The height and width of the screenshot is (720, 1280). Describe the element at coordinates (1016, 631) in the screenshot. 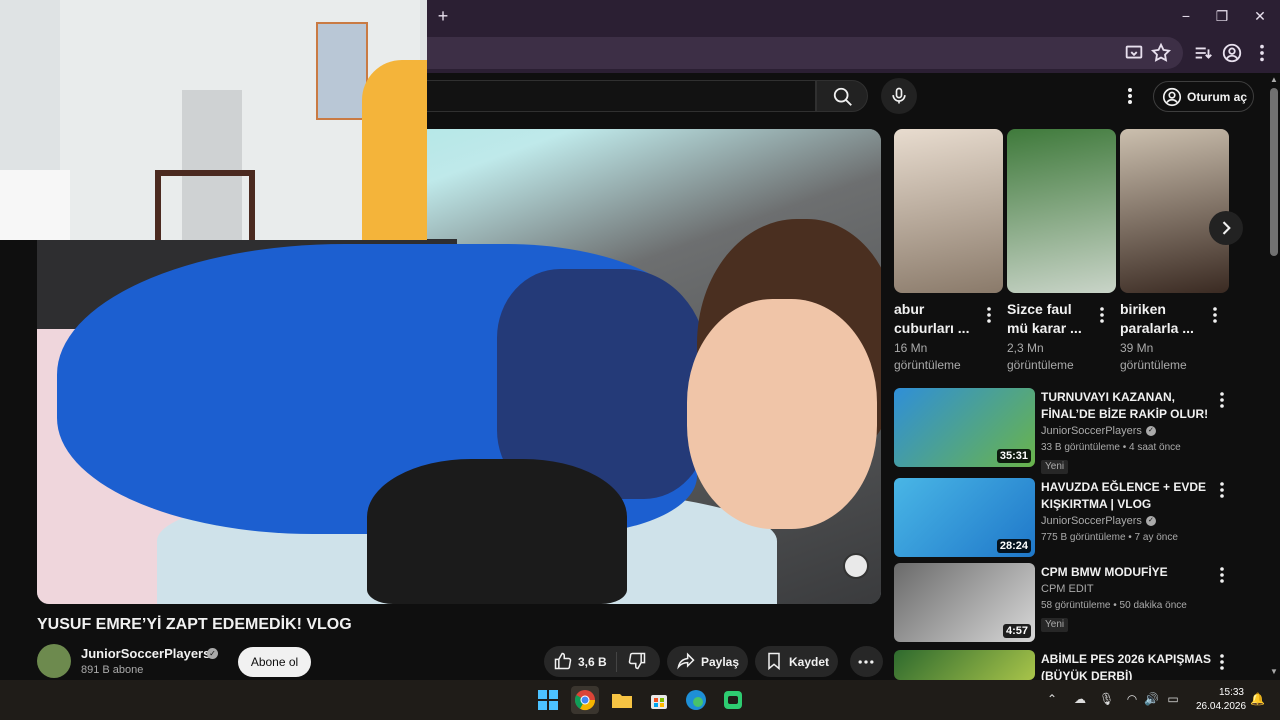

I see `video-duration: 4:57` at that location.